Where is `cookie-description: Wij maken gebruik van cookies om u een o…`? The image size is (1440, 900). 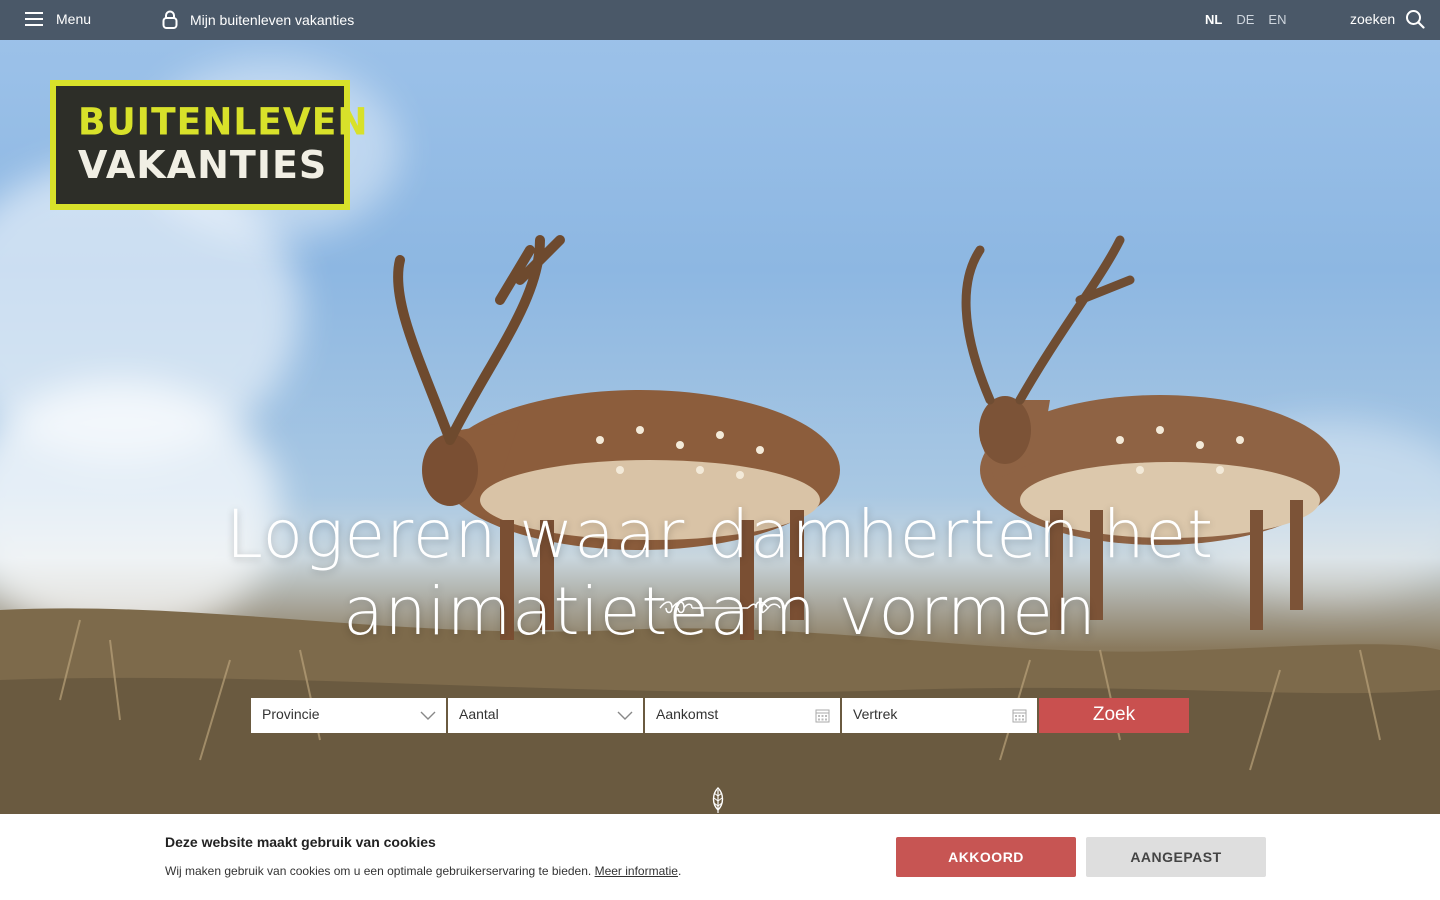
cookie-description: Wij maken gebruik van cookies om u een o… is located at coordinates (378, 871).